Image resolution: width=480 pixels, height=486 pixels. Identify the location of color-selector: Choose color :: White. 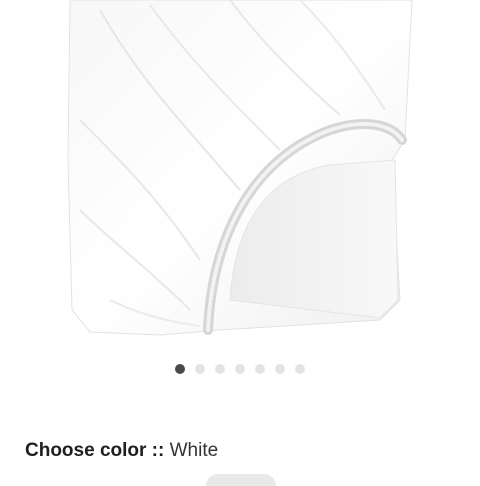
(121, 451).